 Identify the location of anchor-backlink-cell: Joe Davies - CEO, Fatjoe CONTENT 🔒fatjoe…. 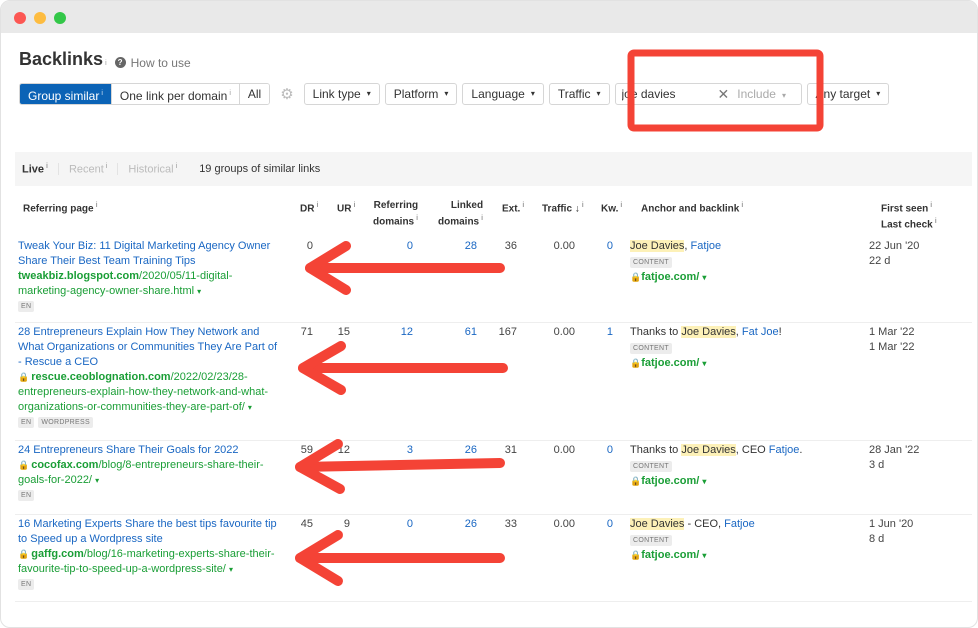
(745, 540).